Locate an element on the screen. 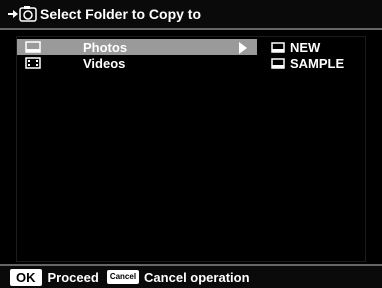 The height and width of the screenshot is (288, 382). page-title: Select Folder to Copy to is located at coordinates (121, 14).